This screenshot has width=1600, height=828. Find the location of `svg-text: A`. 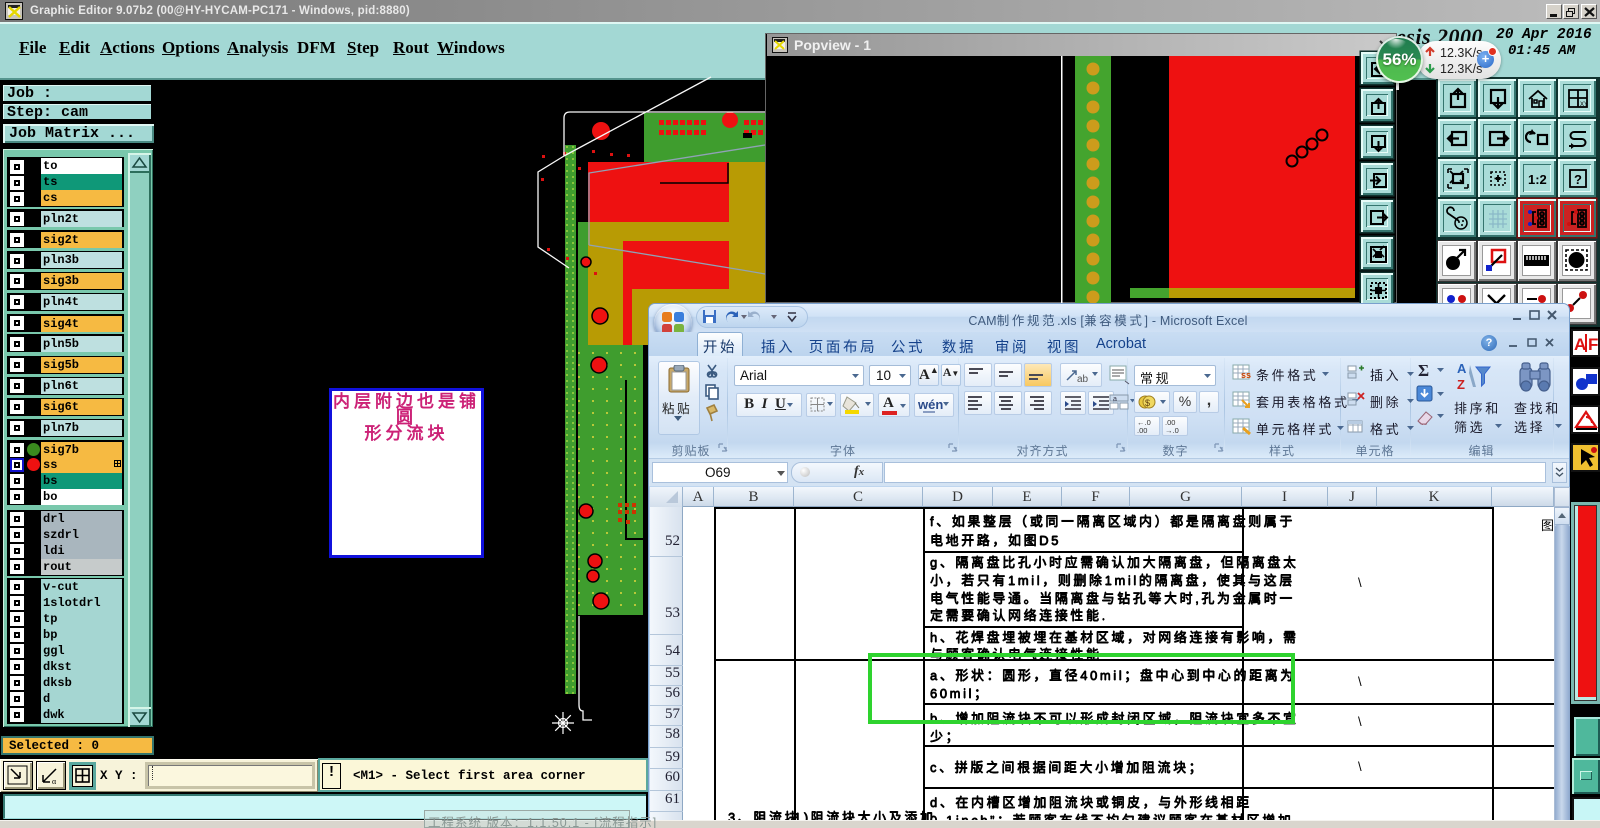

svg-text: A is located at coordinates (1580, 344).